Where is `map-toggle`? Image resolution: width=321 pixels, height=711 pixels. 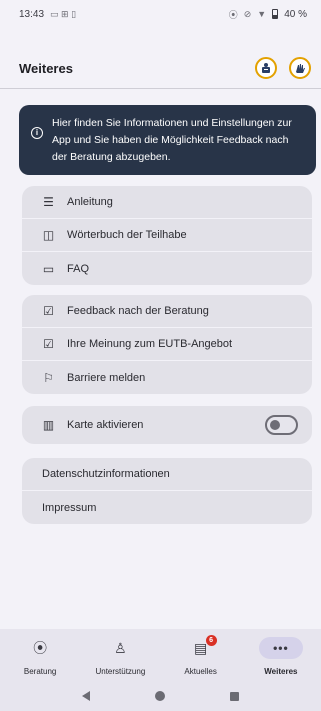 map-toggle is located at coordinates (281, 425).